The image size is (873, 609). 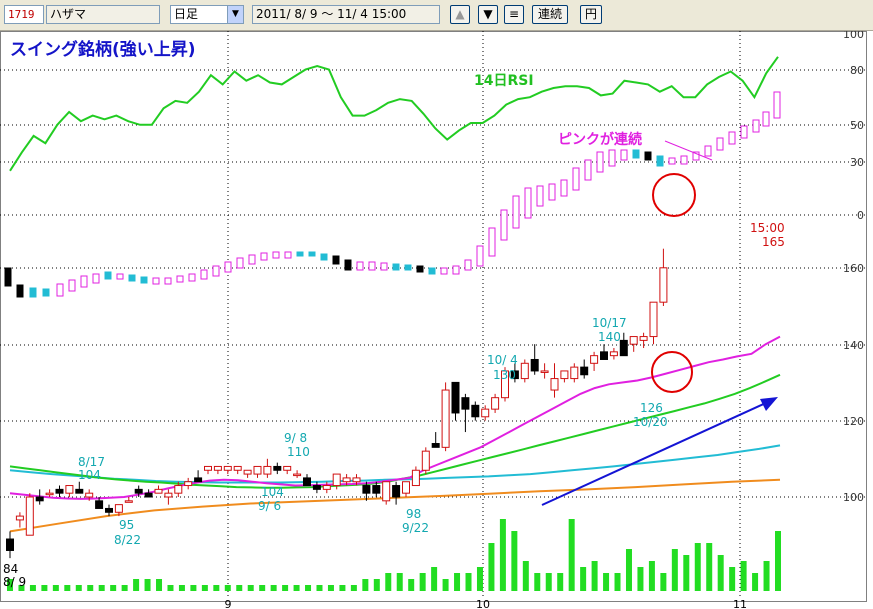 I want to click on annotation-start-date: 8/ 9, so click(x=14, y=582).